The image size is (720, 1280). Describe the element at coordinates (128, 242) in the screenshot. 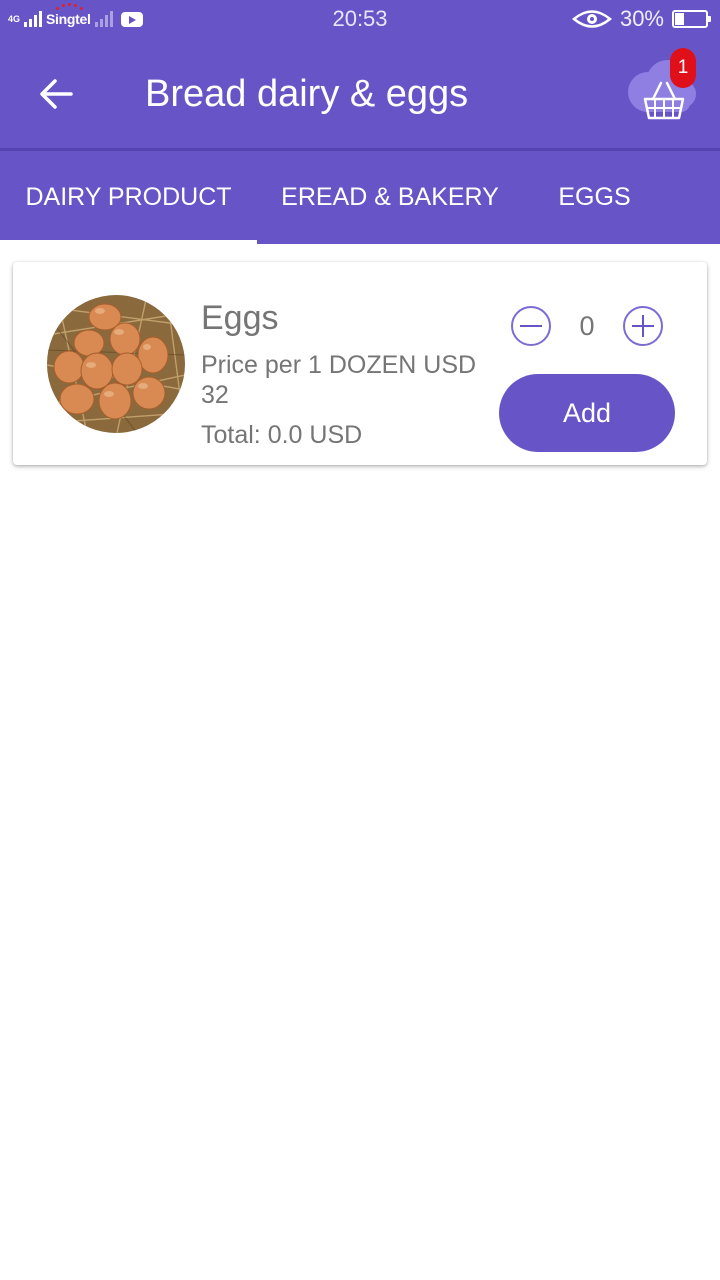

I see `tab-selected-indicator` at that location.